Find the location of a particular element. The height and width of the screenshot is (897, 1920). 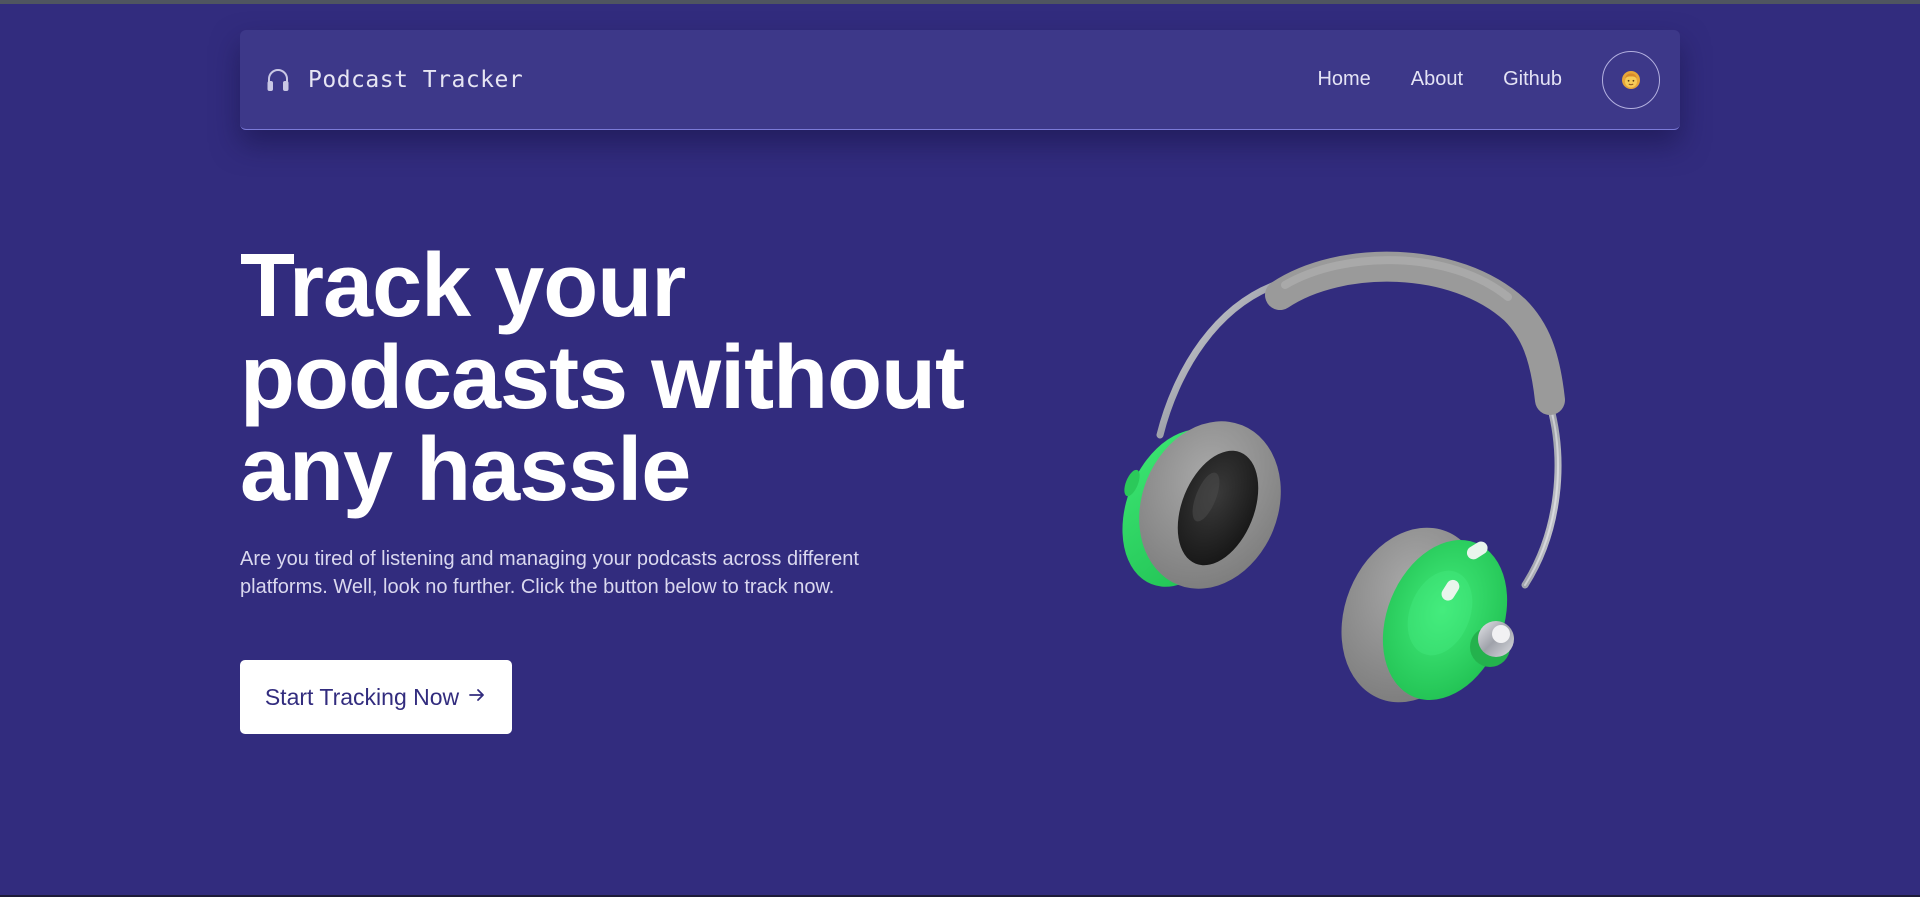

brand-title: Podcast Tracker is located at coordinates (416, 79).